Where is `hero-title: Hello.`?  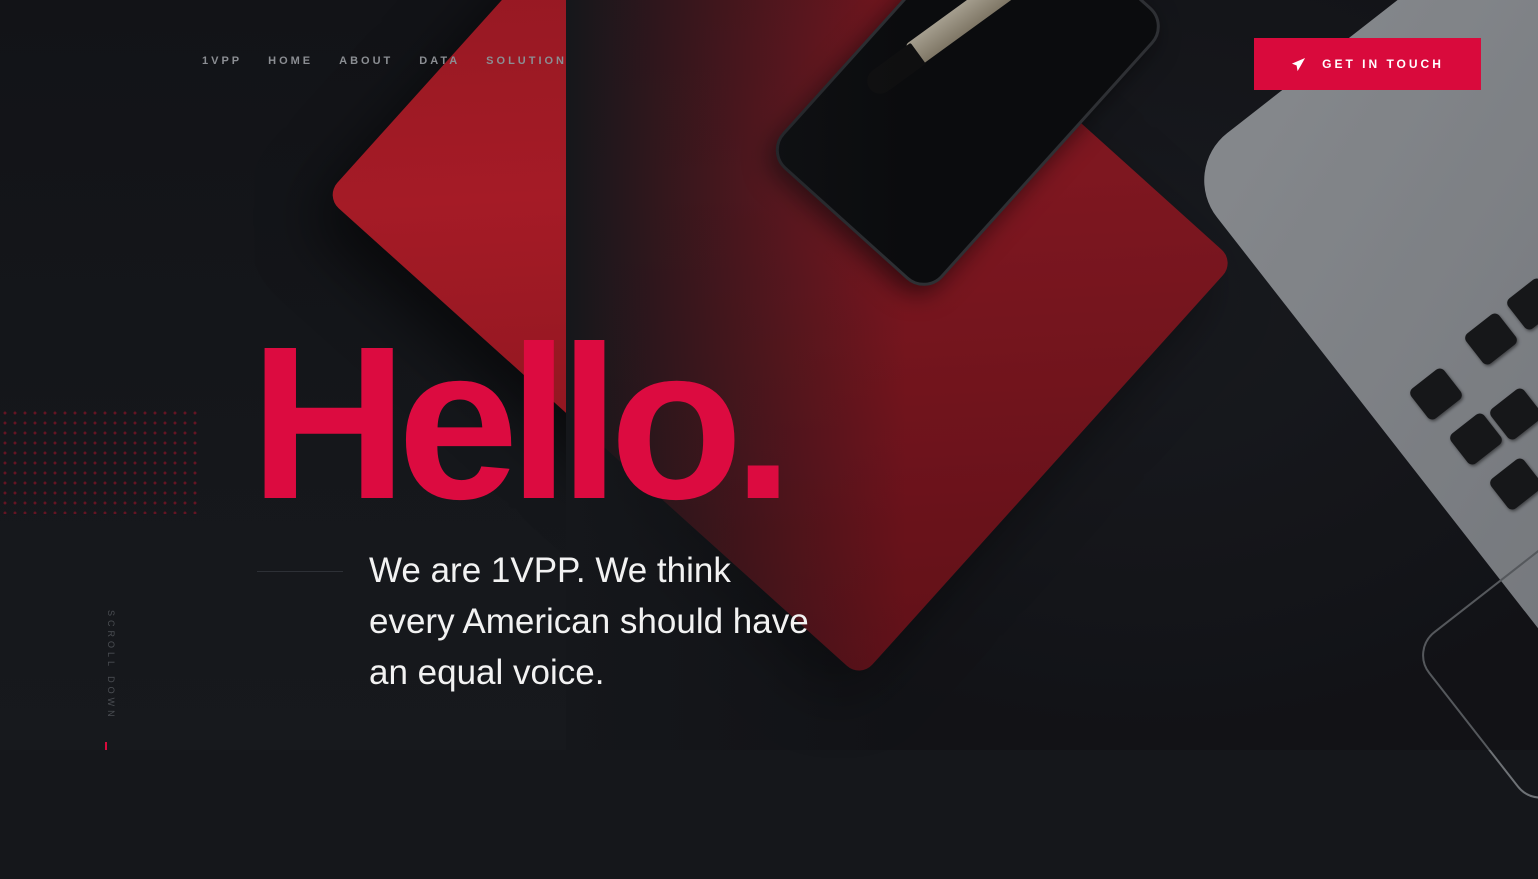 hero-title: Hello. is located at coordinates (522, 423).